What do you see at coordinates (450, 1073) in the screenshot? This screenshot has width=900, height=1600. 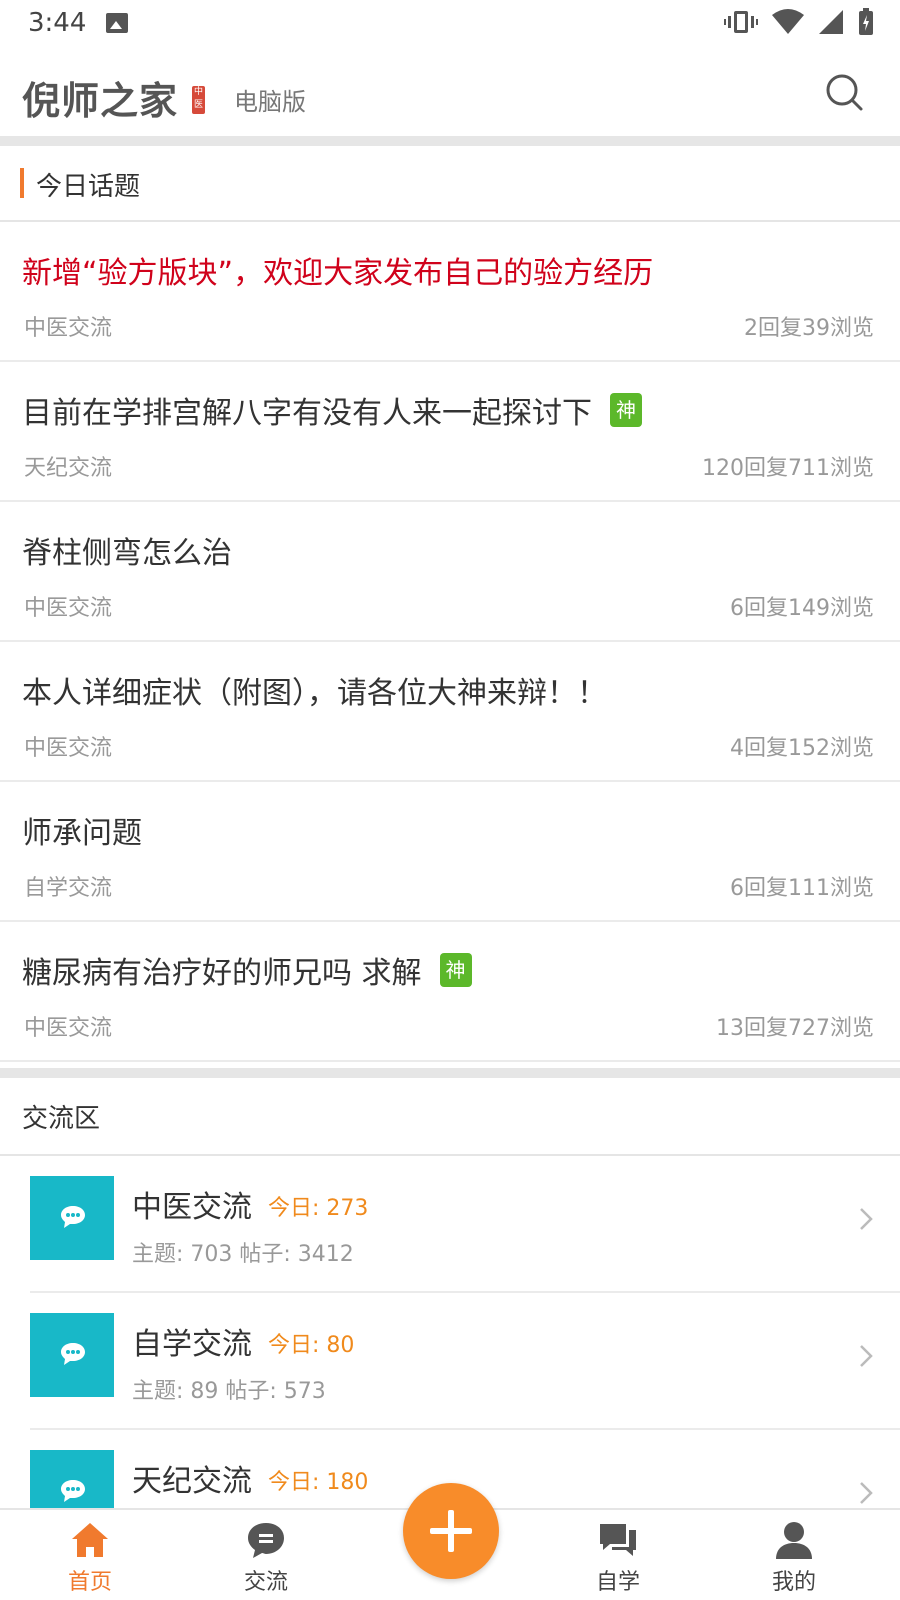 I see `section-divider` at bounding box center [450, 1073].